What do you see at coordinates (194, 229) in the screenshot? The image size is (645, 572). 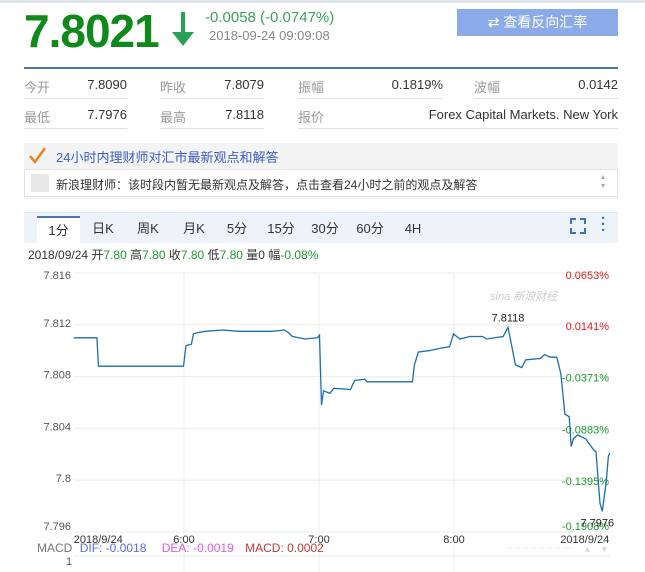 I see `tab-monthly-k: 月K` at bounding box center [194, 229].